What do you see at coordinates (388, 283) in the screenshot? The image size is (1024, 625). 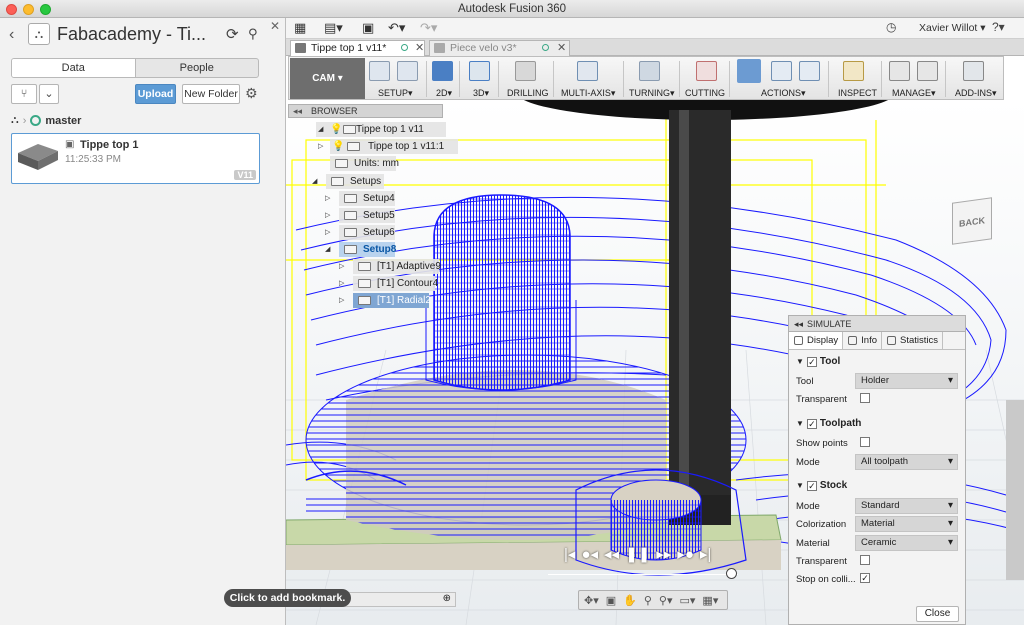 I see `browser-item-contour4: ▷ [T1] Contour4` at bounding box center [388, 283].